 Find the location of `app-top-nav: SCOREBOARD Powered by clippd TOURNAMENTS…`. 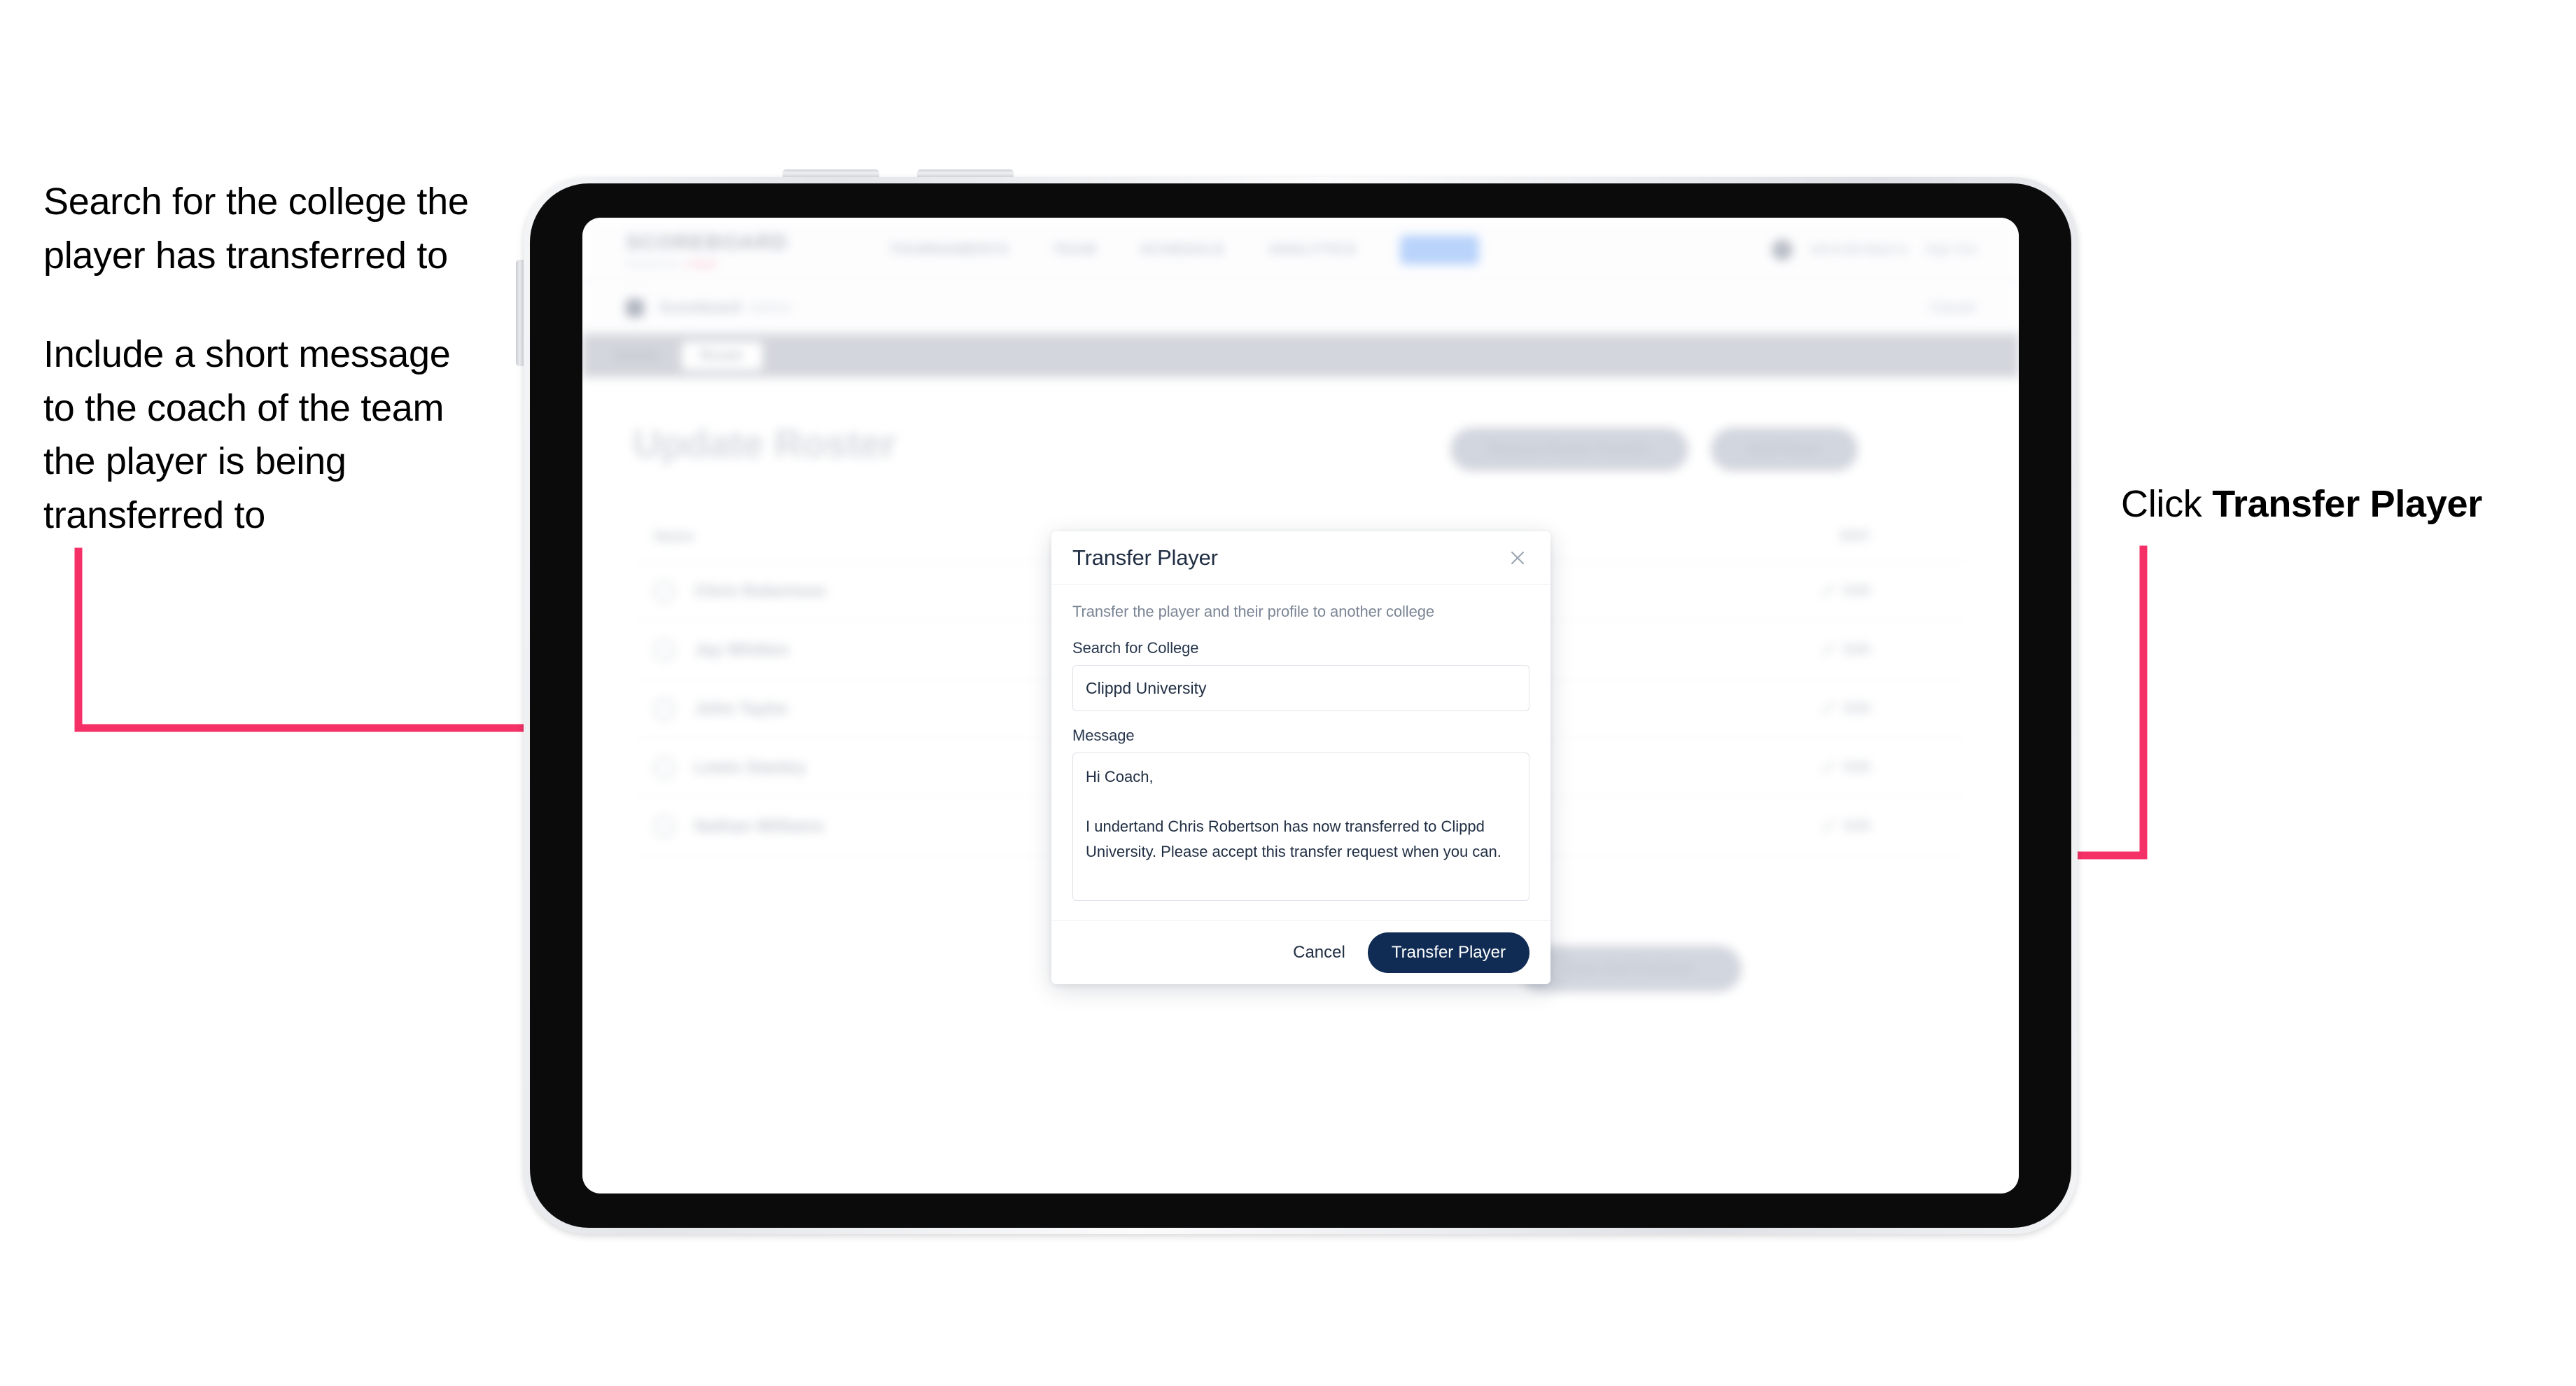

app-top-nav: SCOREBOARD Powered by clippd TOURNAMENTS… is located at coordinates (1300, 250).